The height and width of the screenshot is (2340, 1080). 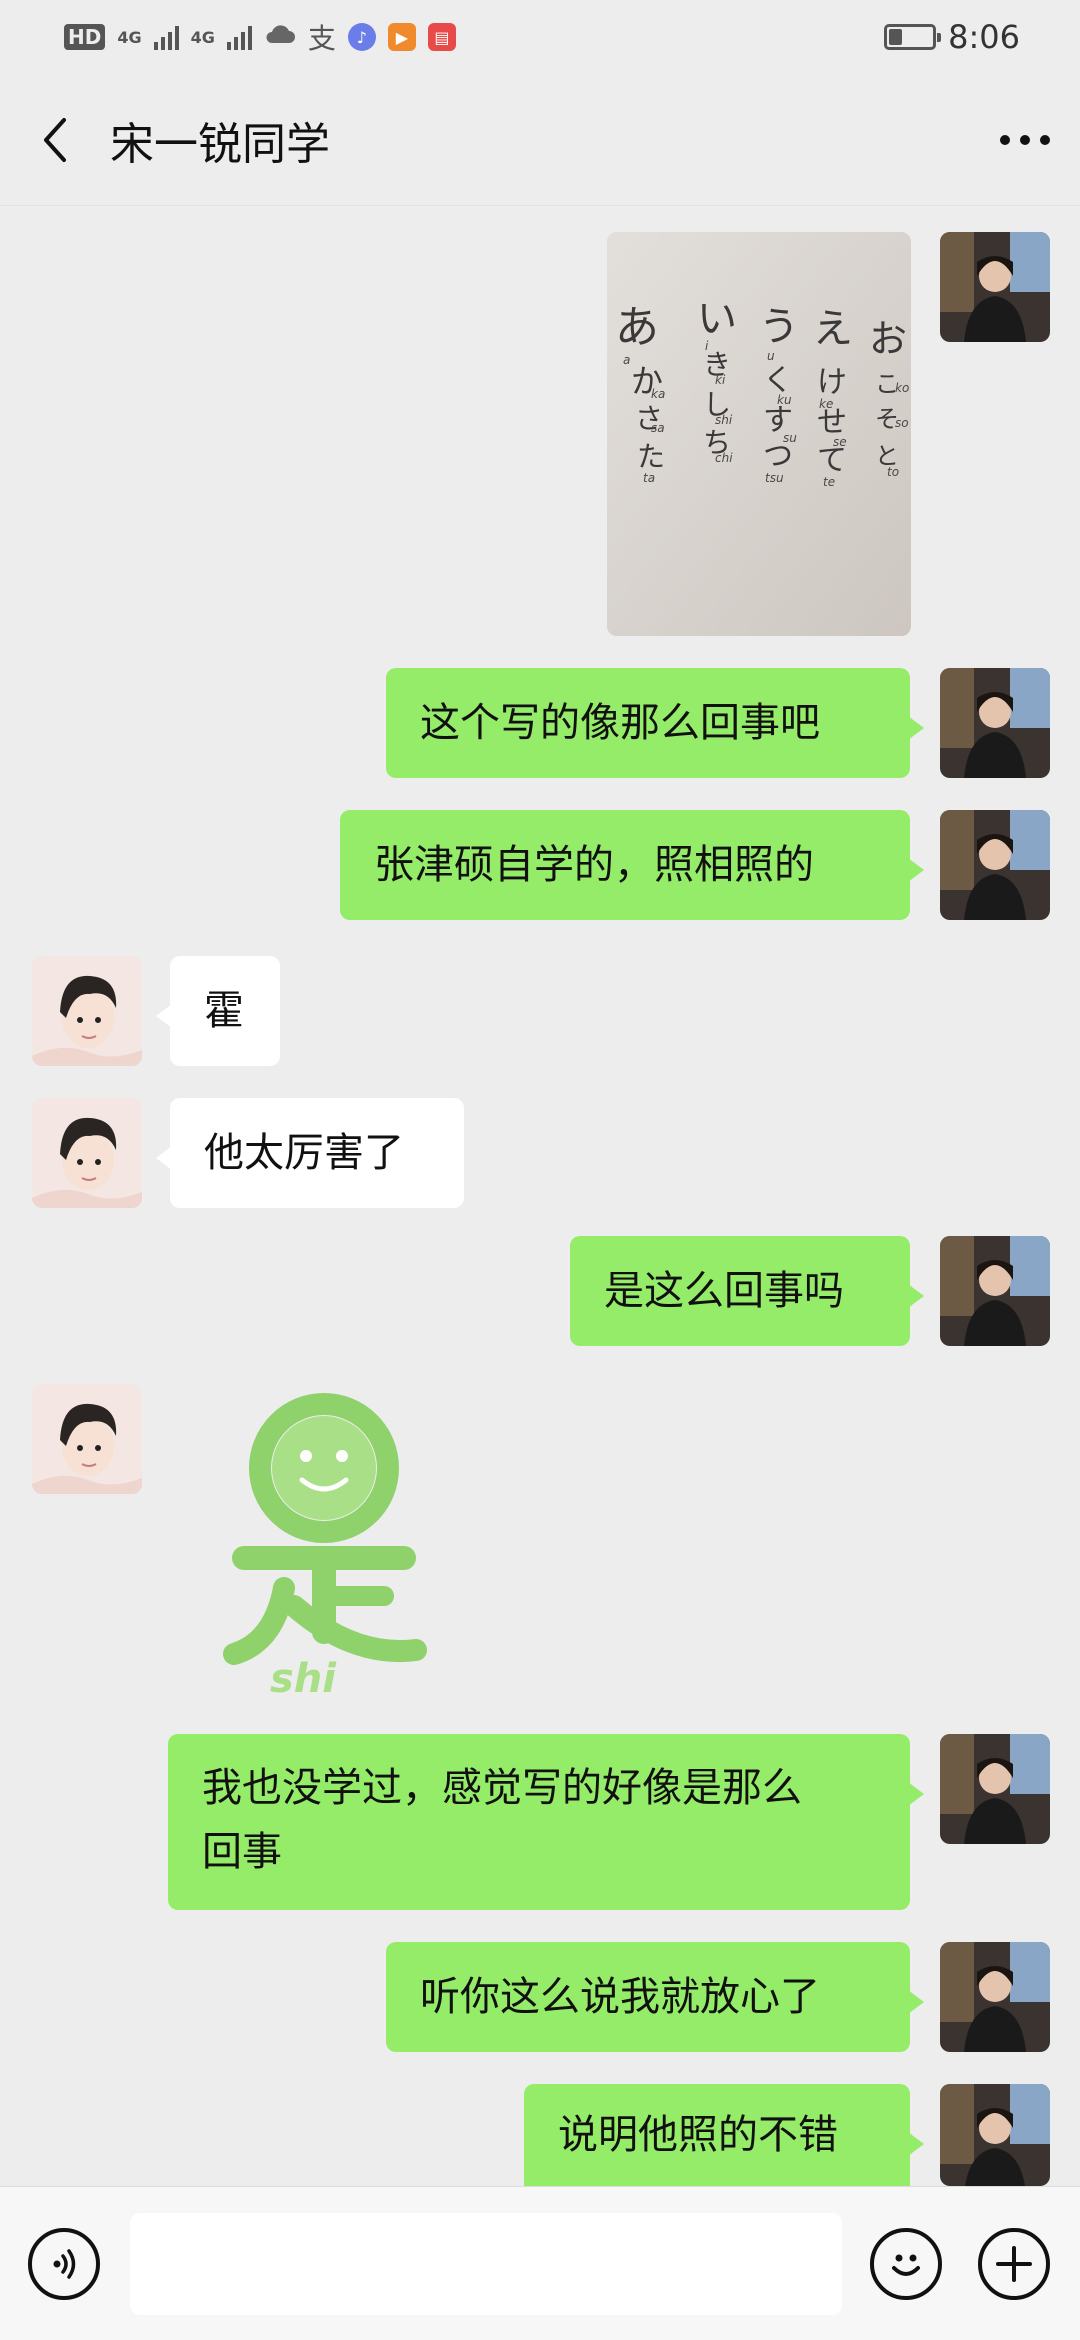 What do you see at coordinates (833, 329) in the screenshot?
I see `kana-row2-0: え` at bounding box center [833, 329].